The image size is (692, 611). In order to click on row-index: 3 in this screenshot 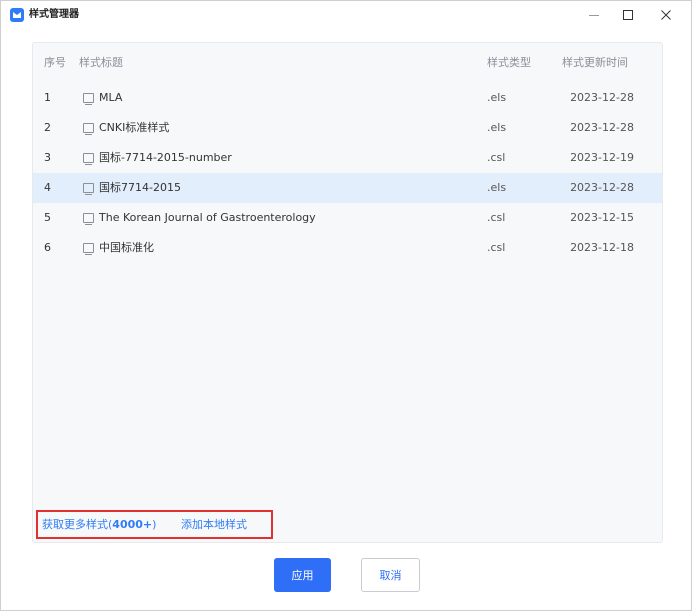, I will do `click(47, 157)`.